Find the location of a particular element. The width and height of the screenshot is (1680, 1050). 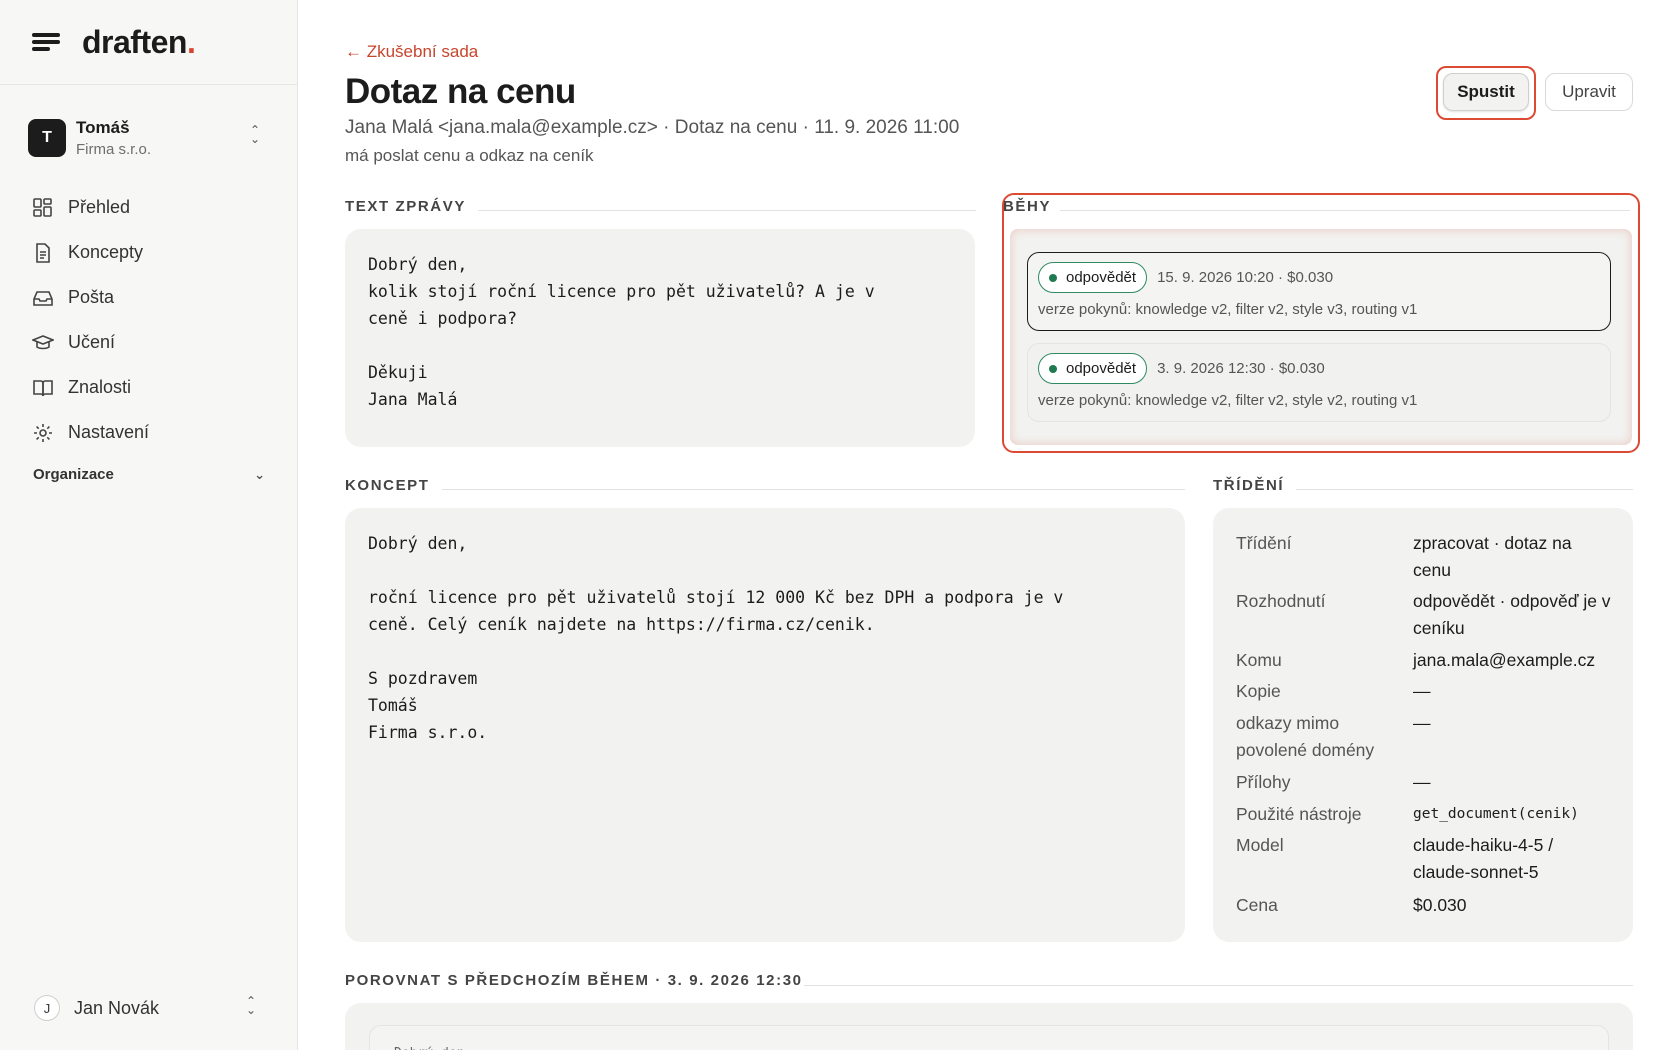

inbox-icon is located at coordinates (43, 298).